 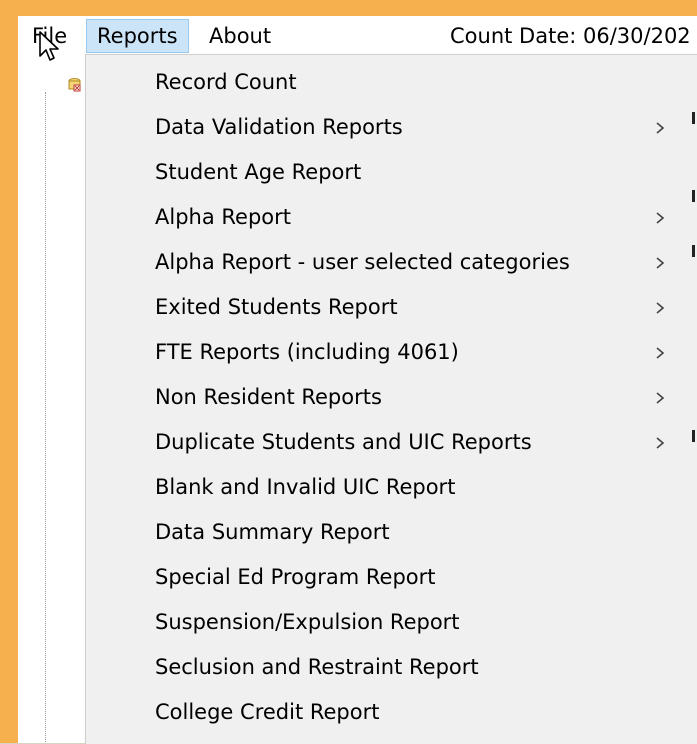 I want to click on tree-connector-line, so click(x=45, y=417).